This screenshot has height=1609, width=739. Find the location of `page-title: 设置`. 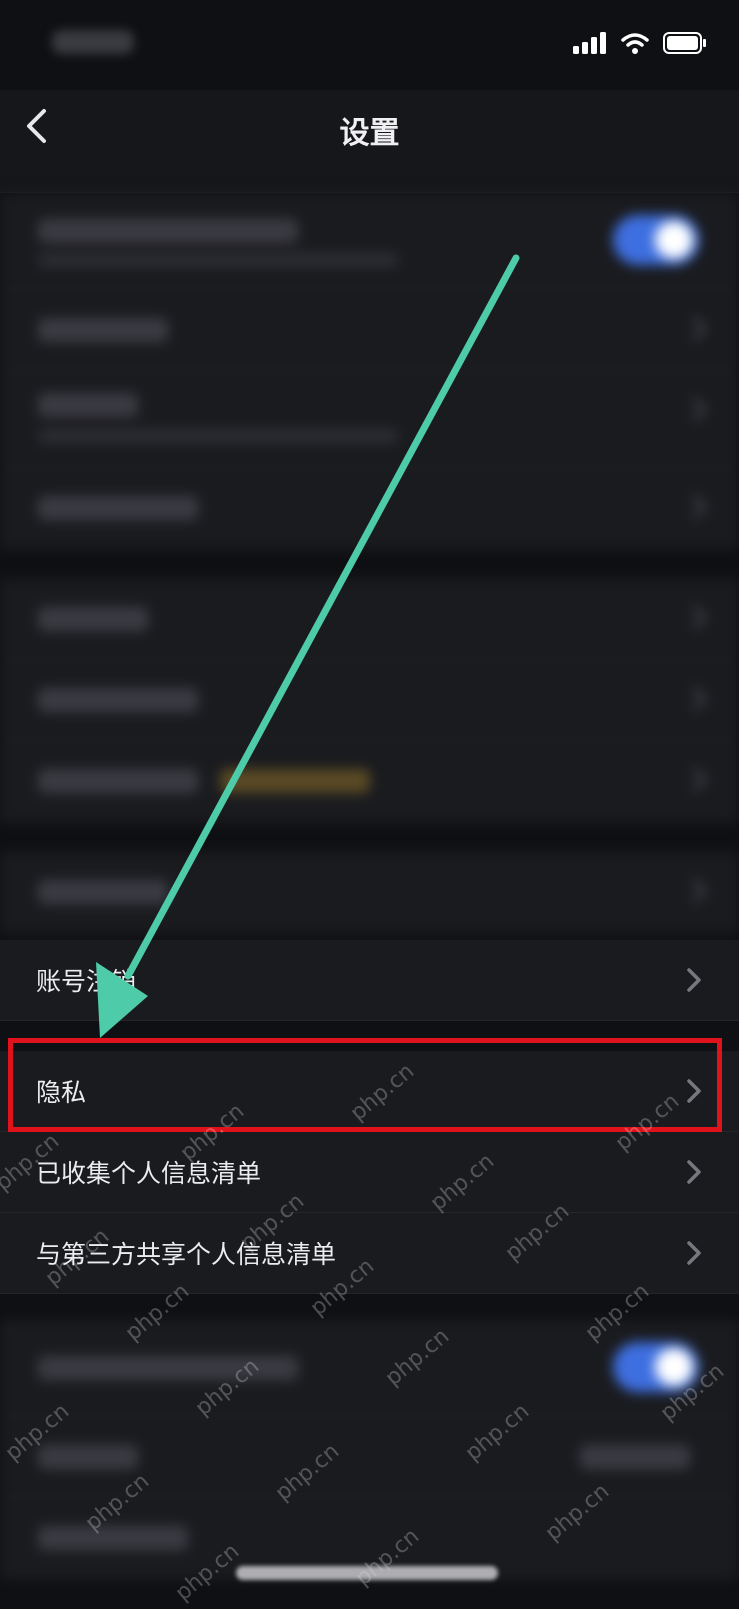

page-title: 设置 is located at coordinates (369, 133).